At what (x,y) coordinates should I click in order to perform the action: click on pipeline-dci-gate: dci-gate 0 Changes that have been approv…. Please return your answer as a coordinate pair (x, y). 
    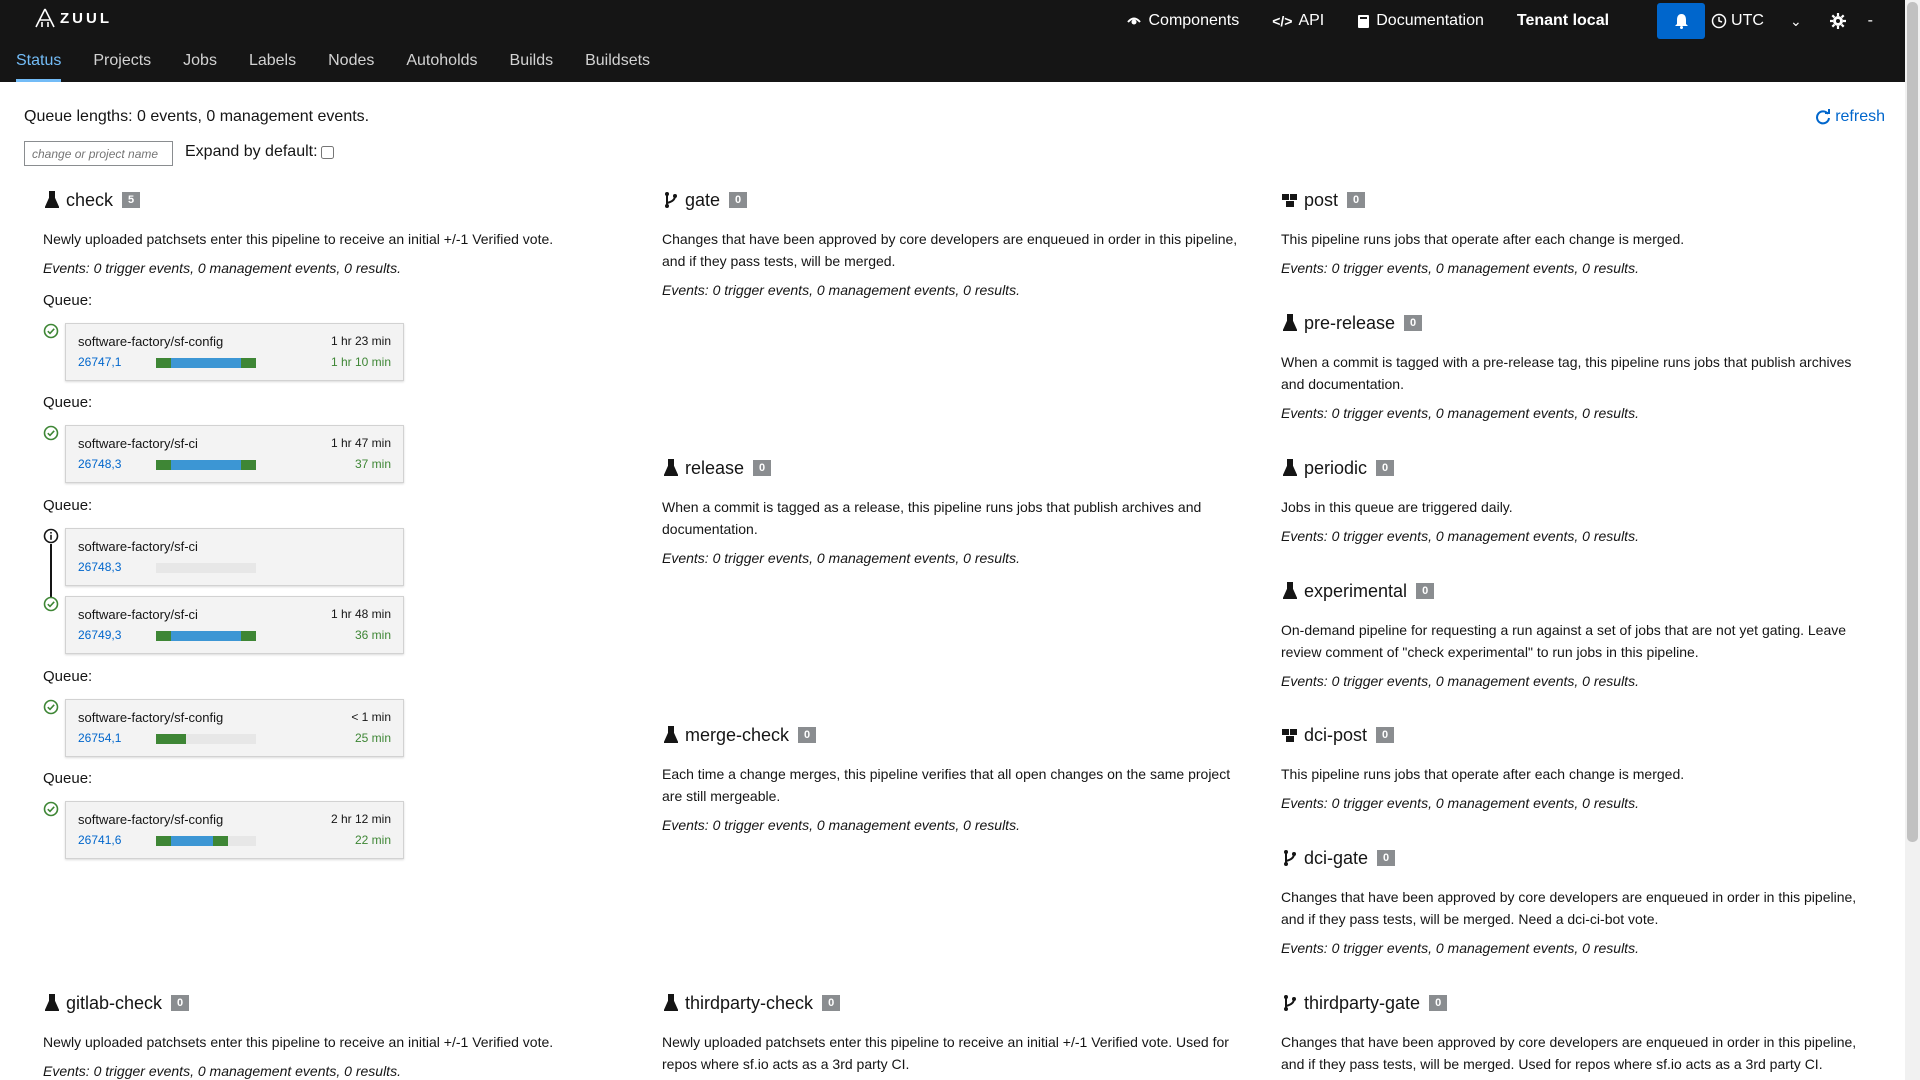
    Looking at the image, I should click on (1571, 901).